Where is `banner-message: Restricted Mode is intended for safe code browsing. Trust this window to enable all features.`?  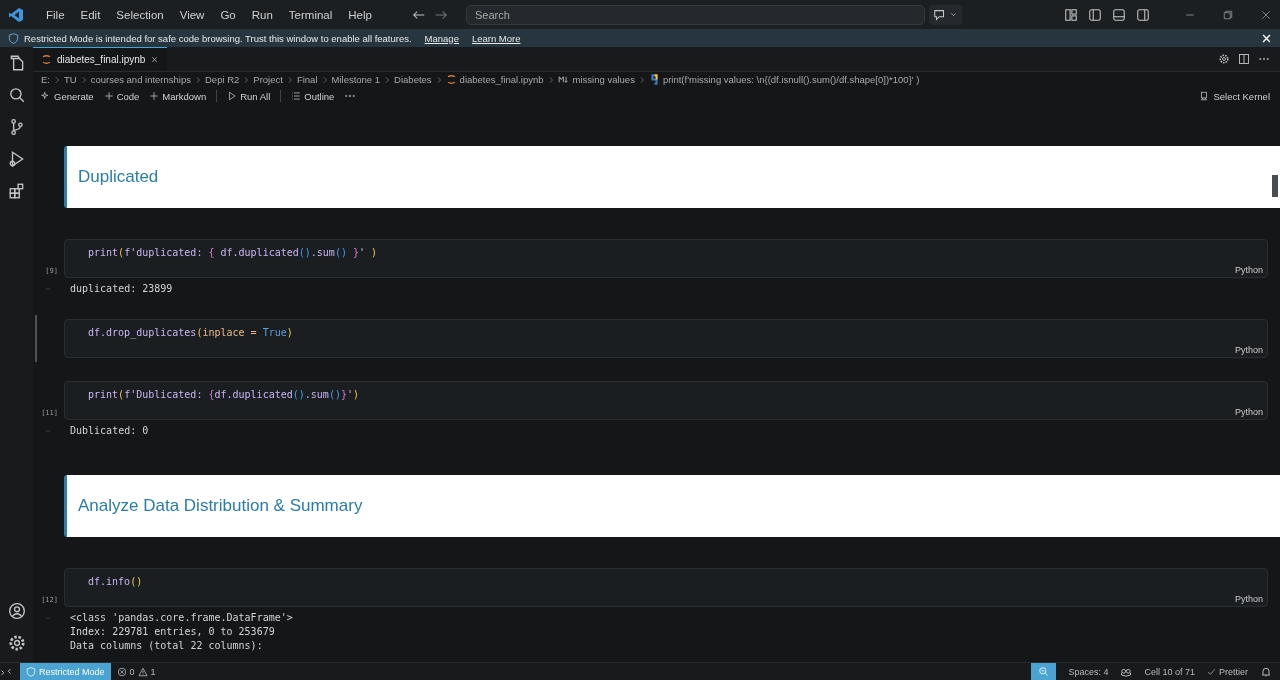
banner-message: Restricted Mode is intended for safe code browsing. Trust this window to enable all features. is located at coordinates (218, 38).